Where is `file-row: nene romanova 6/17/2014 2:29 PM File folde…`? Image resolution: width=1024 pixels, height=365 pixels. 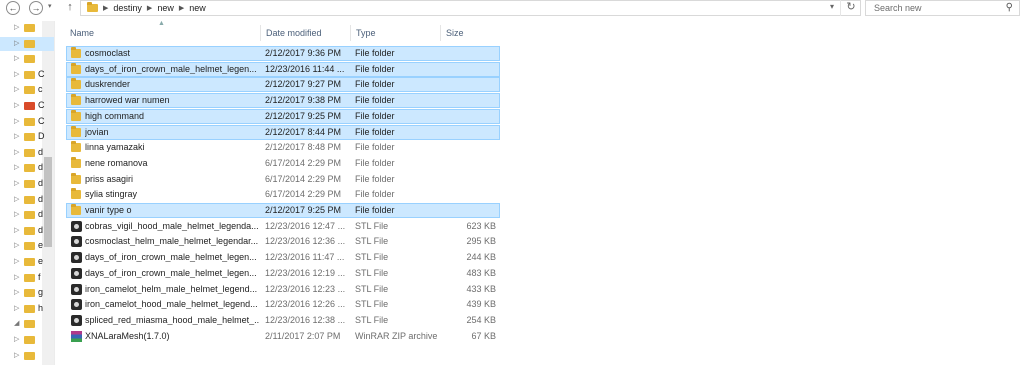
file-row: nene romanova 6/17/2014 2:29 PM File folde… is located at coordinates (283, 163).